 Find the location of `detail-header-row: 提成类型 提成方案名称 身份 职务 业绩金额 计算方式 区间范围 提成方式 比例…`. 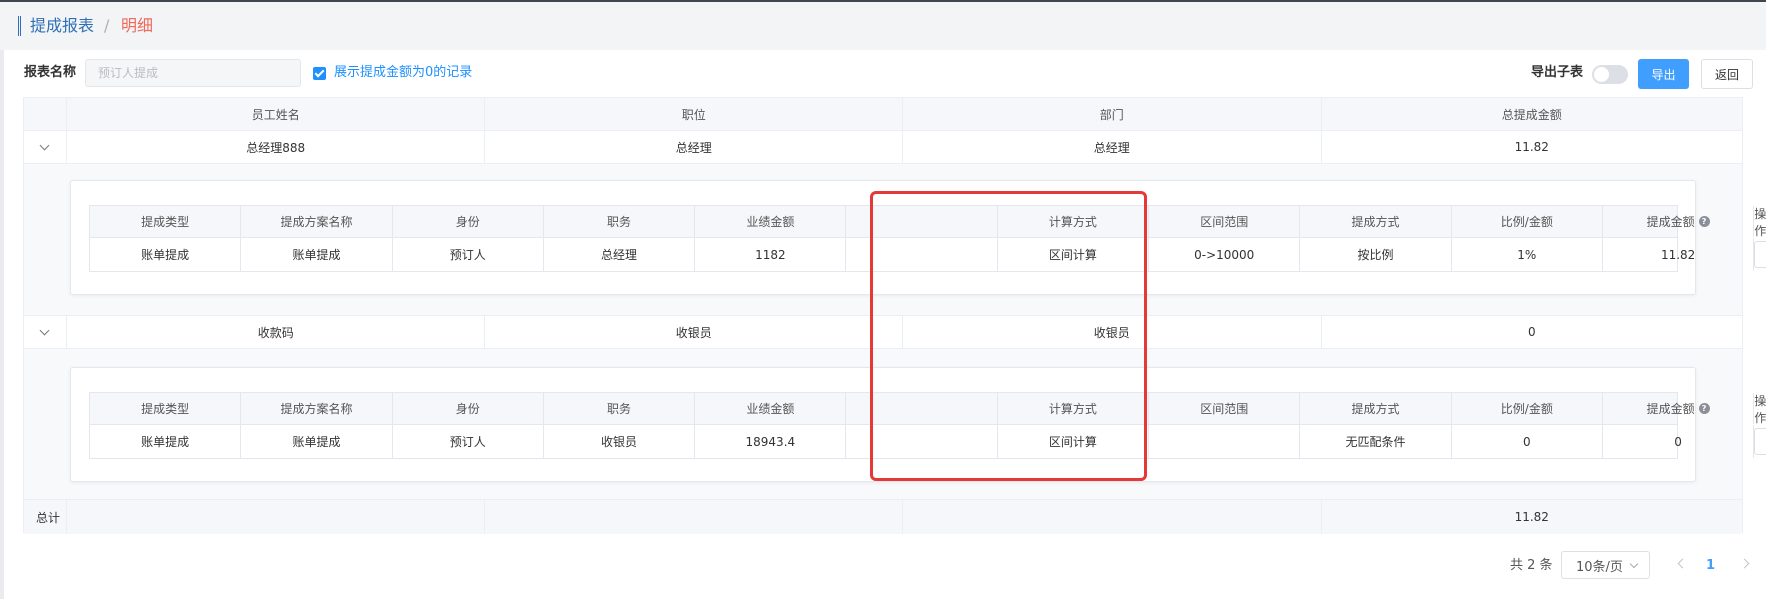

detail-header-row: 提成类型 提成方案名称 身份 职务 业绩金额 计算方式 区间范围 提成方式 比例… is located at coordinates (928, 409).